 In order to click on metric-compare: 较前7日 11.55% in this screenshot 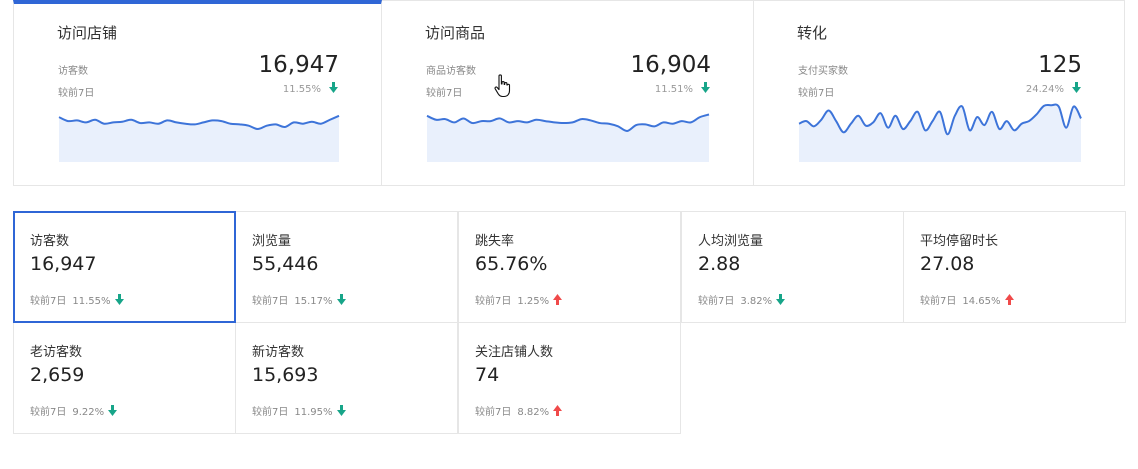, I will do `click(77, 299)`.